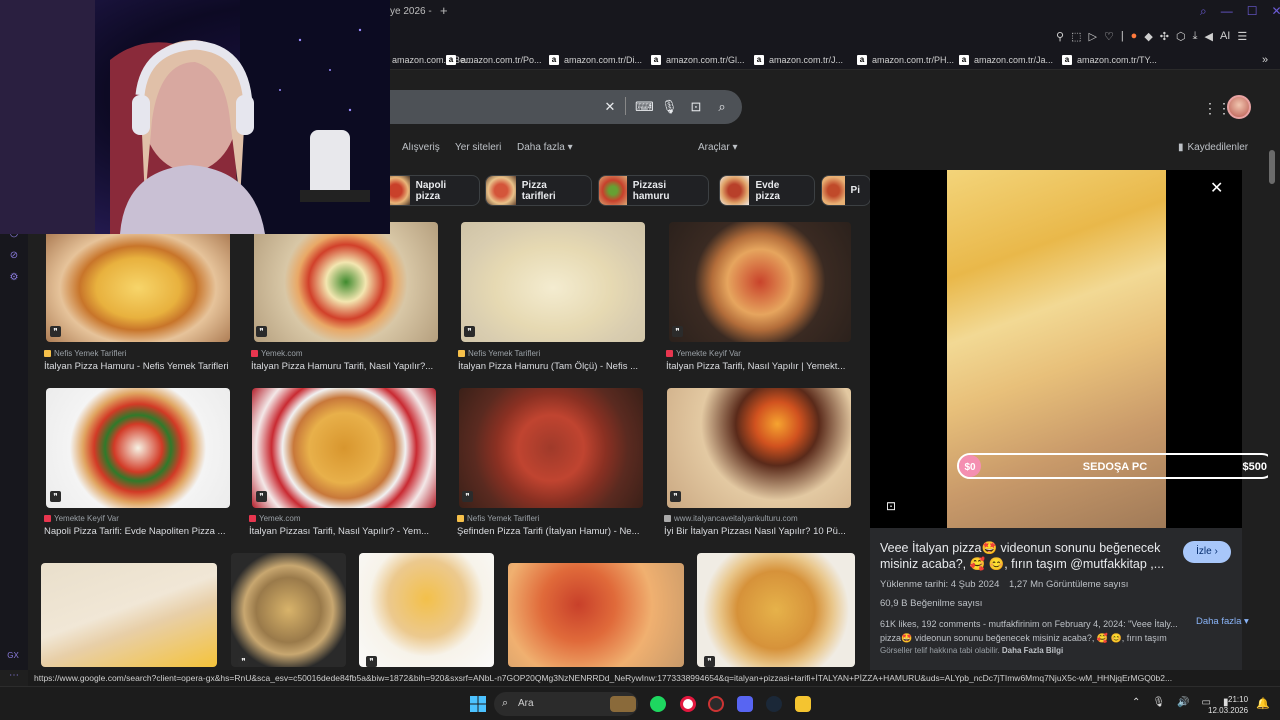  Describe the element at coordinates (478, 704) in the screenshot. I see `windows-start-icon` at that location.